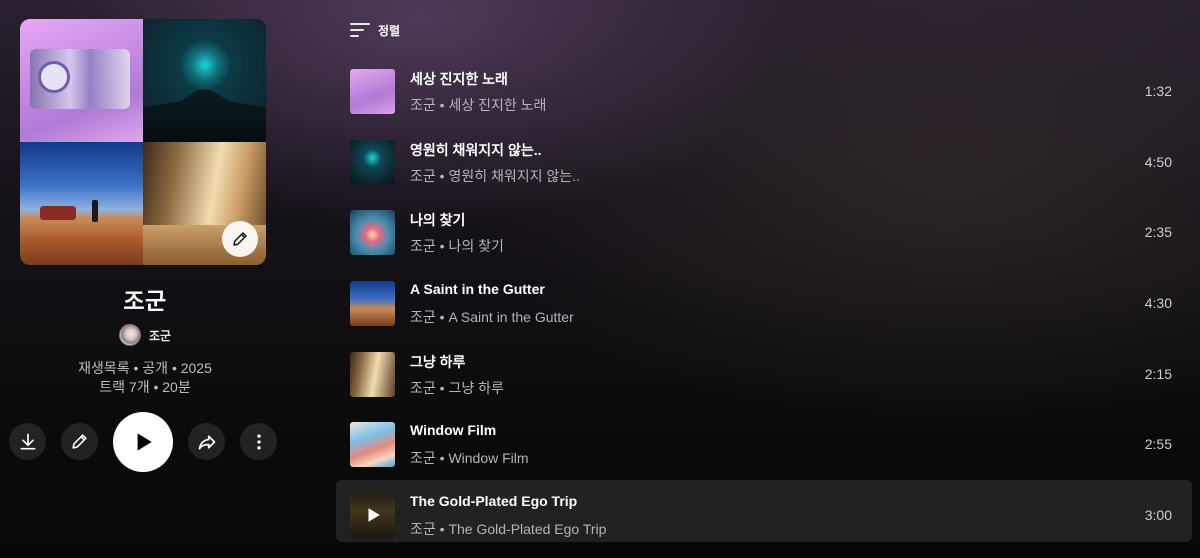 The height and width of the screenshot is (558, 1200). Describe the element at coordinates (764, 440) in the screenshot. I see `track-row: Window Film 조군 • Window Film 2:55` at that location.